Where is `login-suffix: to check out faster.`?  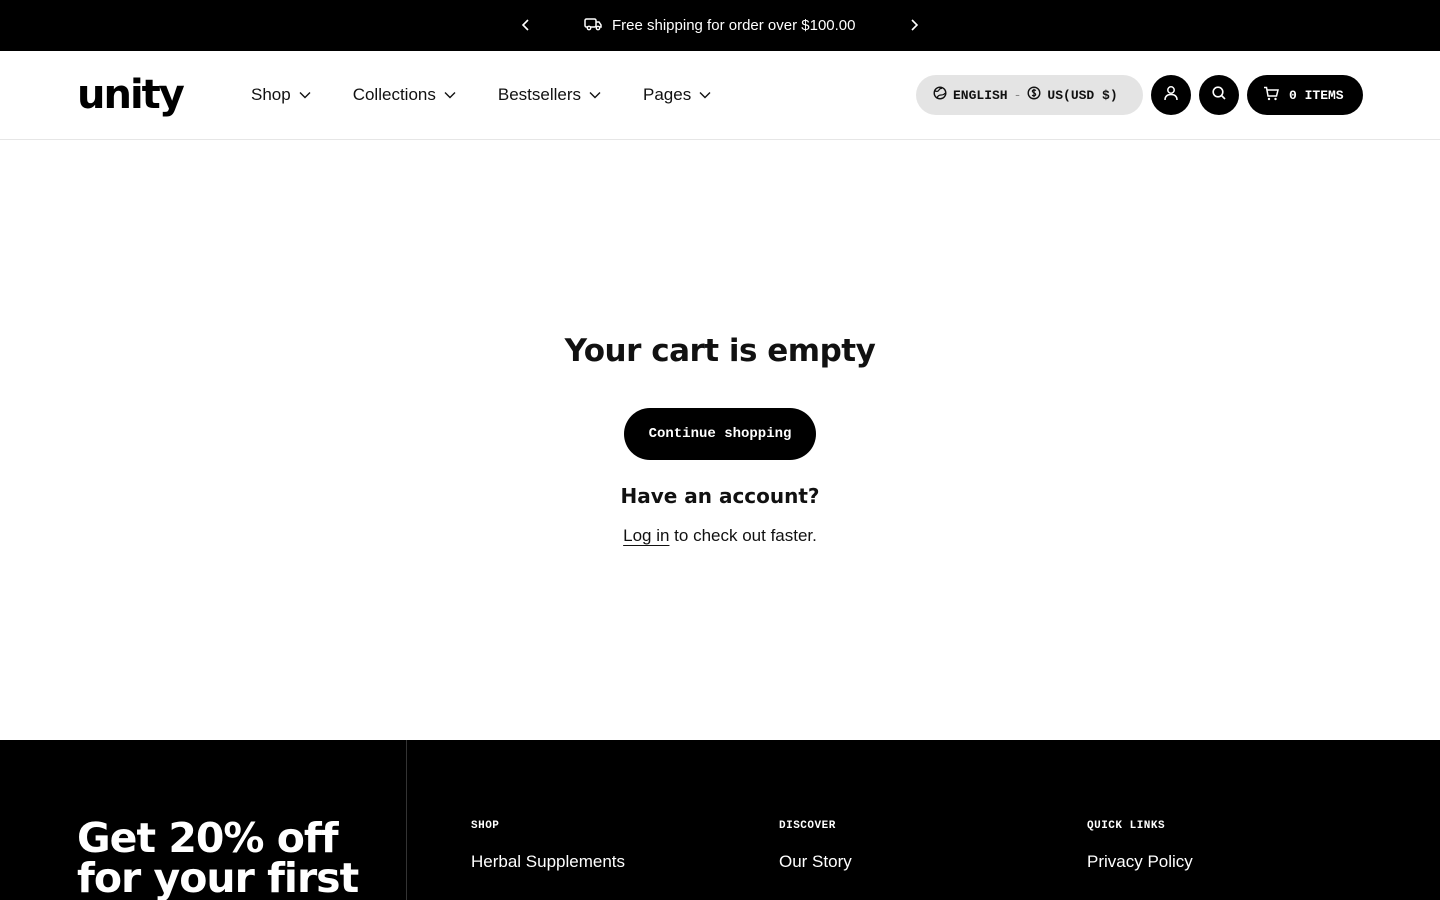
login-suffix: to check out faster. is located at coordinates (743, 535).